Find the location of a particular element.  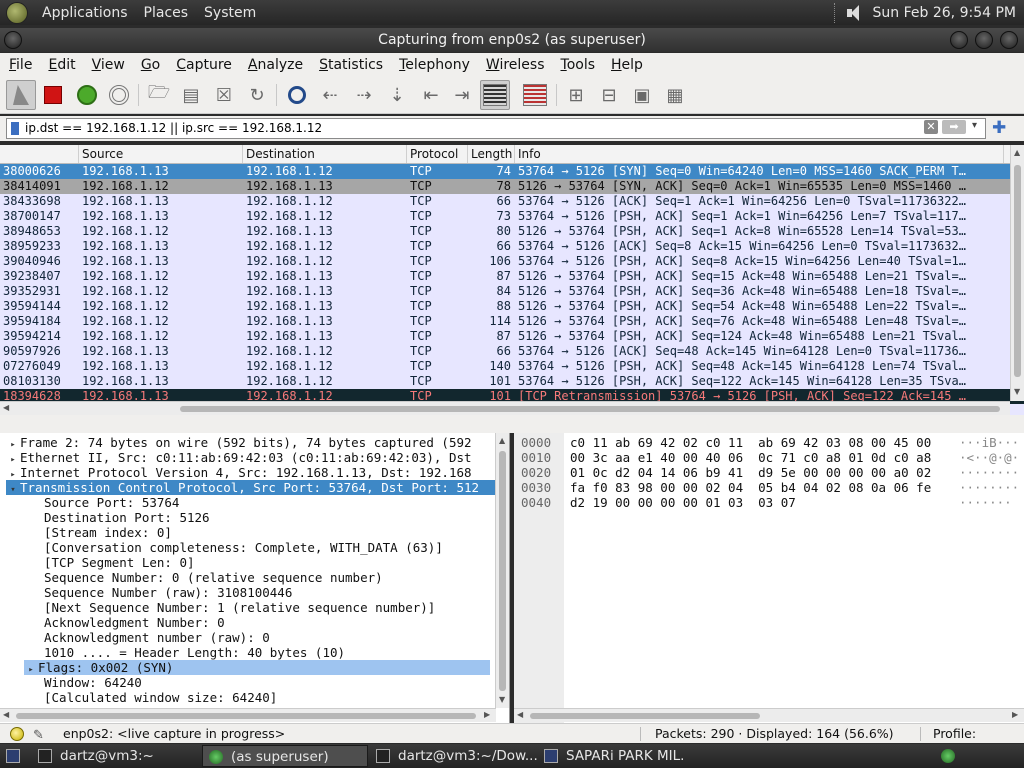

menu-edit: Edit is located at coordinates (60, 65).